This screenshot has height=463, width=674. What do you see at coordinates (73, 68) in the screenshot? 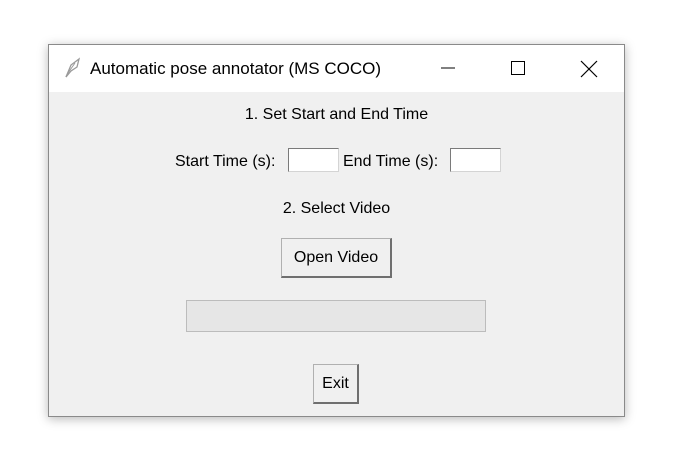
I see `feather-icon` at bounding box center [73, 68].